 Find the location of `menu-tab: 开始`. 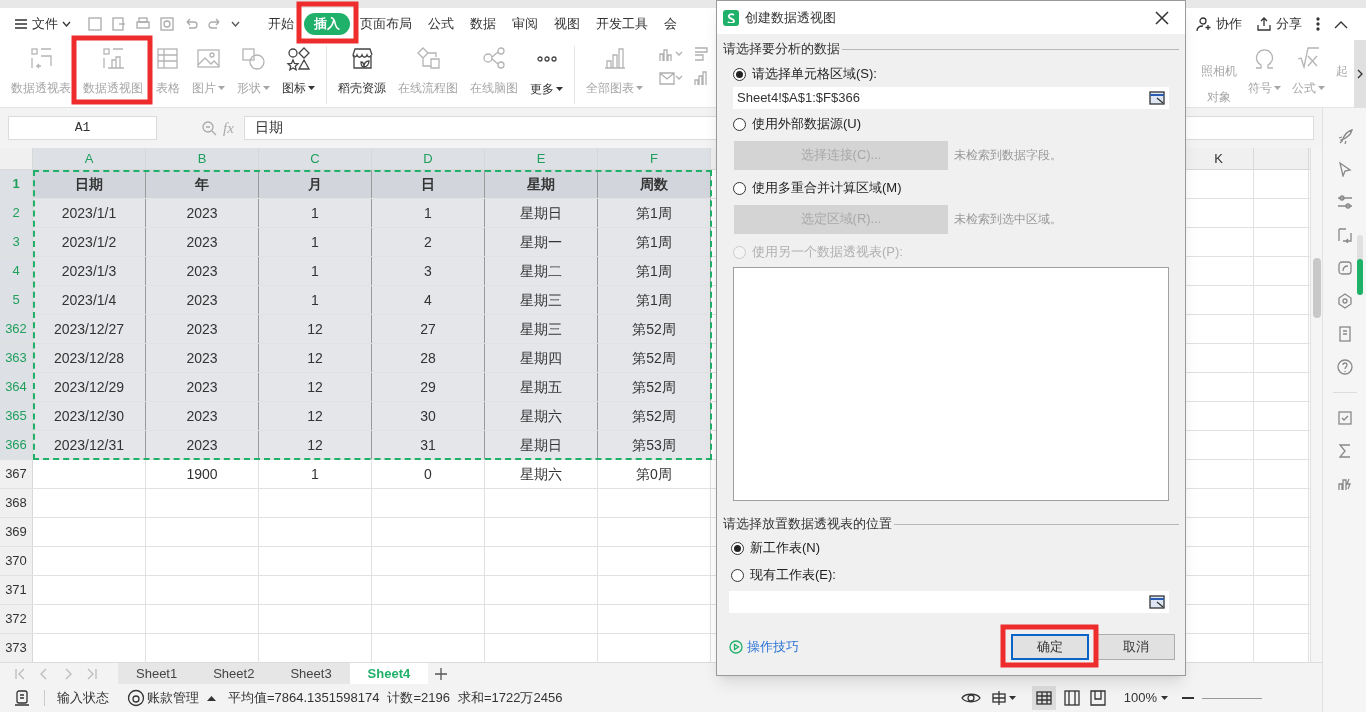

menu-tab: 开始 is located at coordinates (281, 24).